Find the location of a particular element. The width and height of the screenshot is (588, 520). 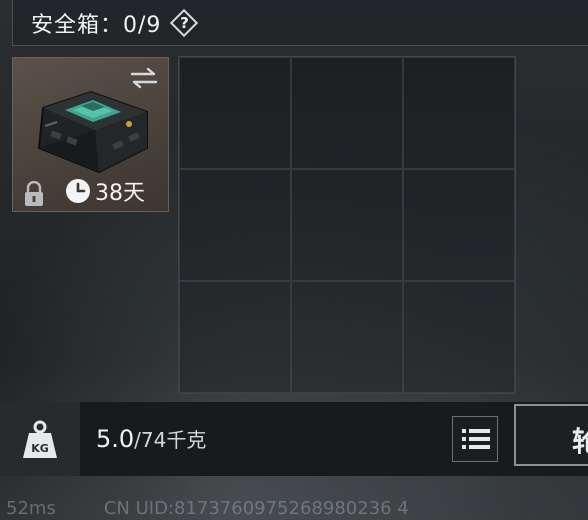

help-icon: ? is located at coordinates (184, 22).